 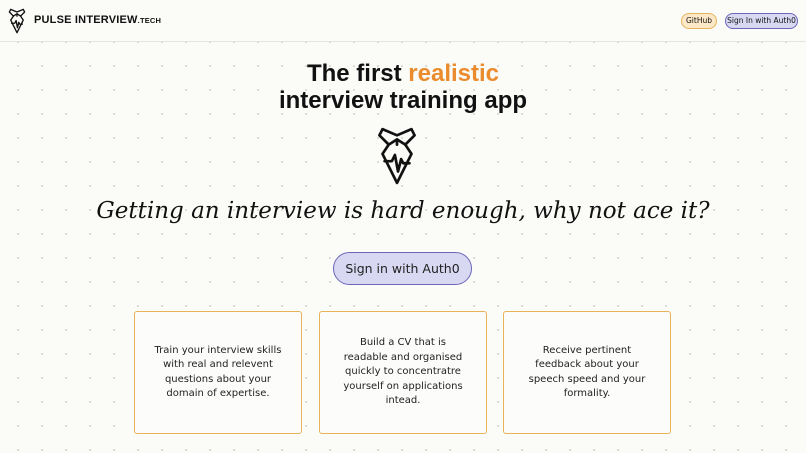 What do you see at coordinates (357, 73) in the screenshot?
I see `headline-prefix: The first` at bounding box center [357, 73].